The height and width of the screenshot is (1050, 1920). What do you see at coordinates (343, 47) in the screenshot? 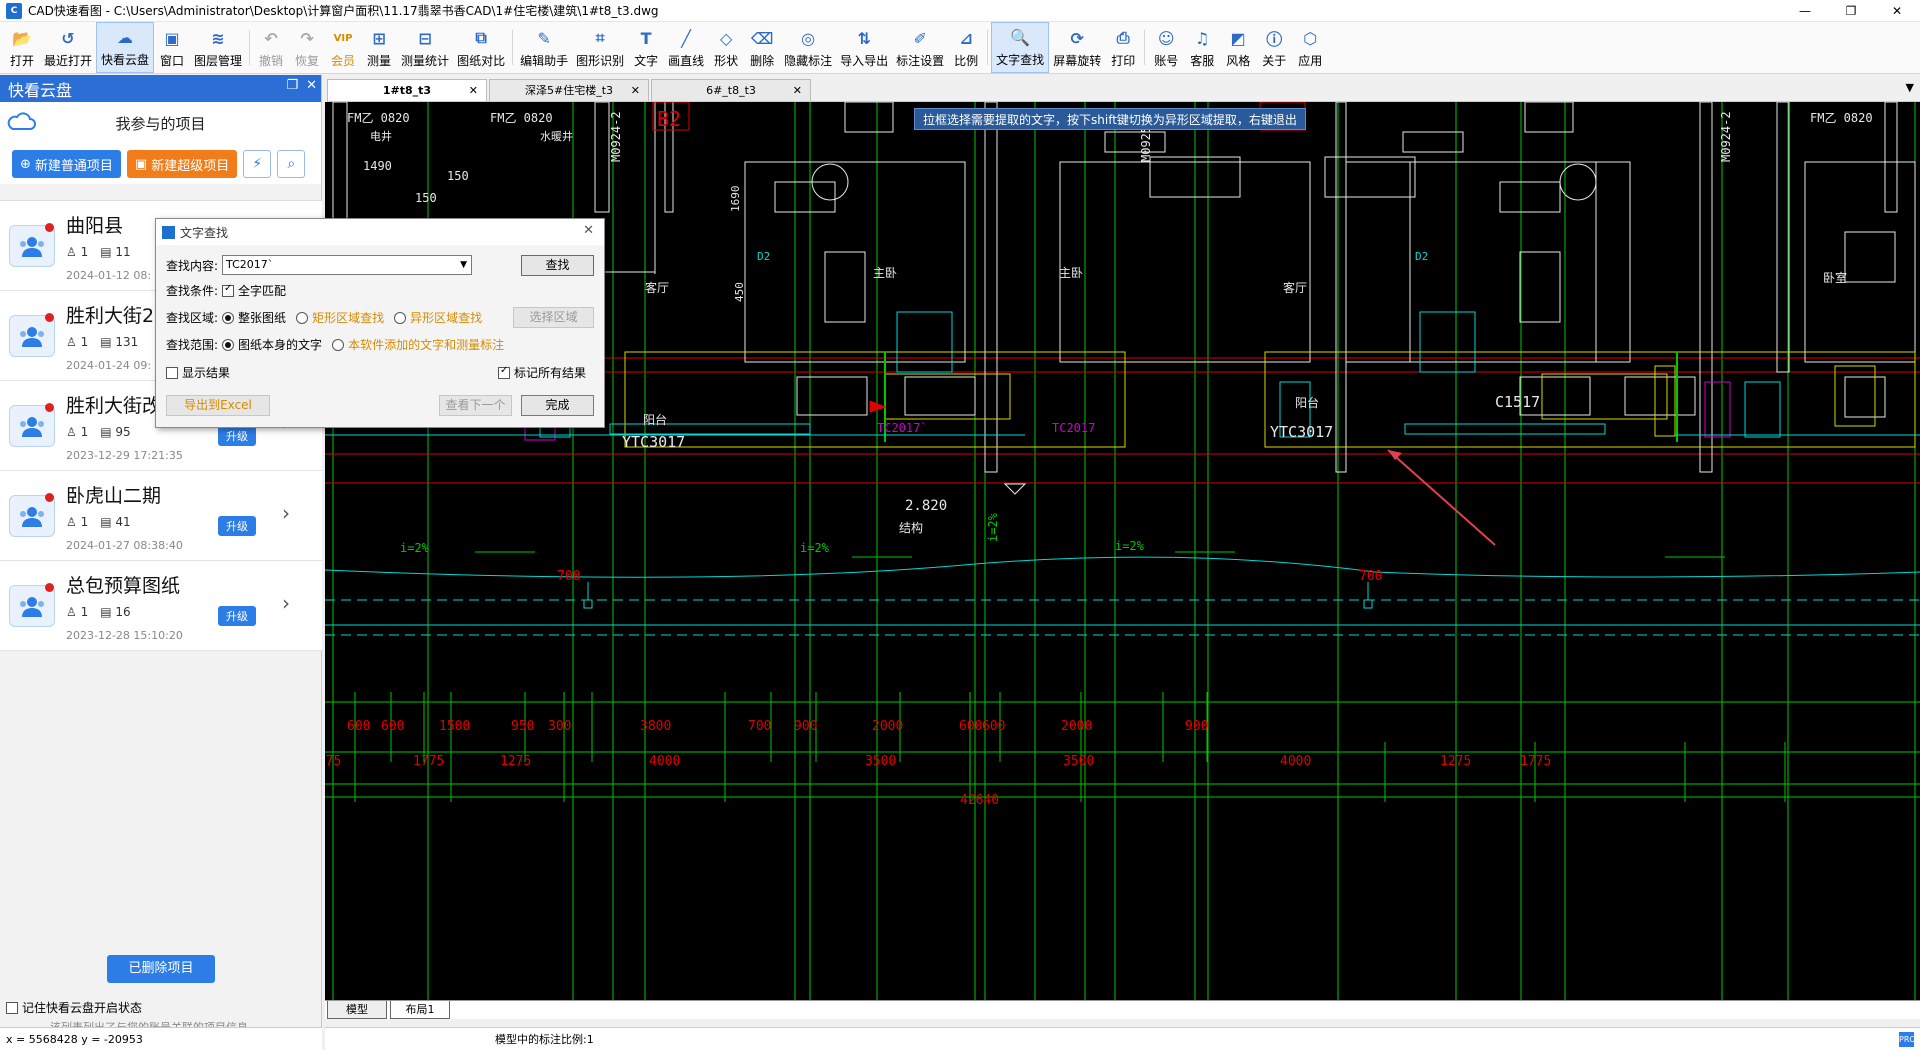
I see `toolbar-vip-button: VIP 会员` at bounding box center [343, 47].